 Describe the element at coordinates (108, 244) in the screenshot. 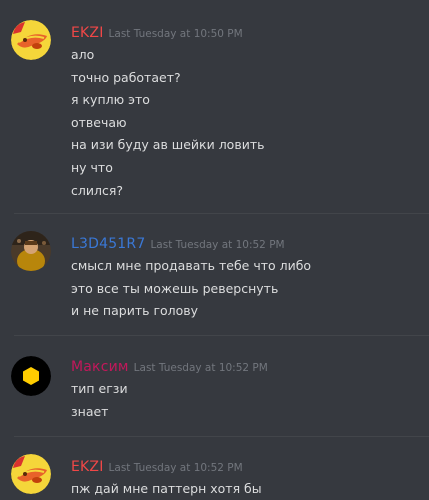

I see `username: L3D451R7` at that location.